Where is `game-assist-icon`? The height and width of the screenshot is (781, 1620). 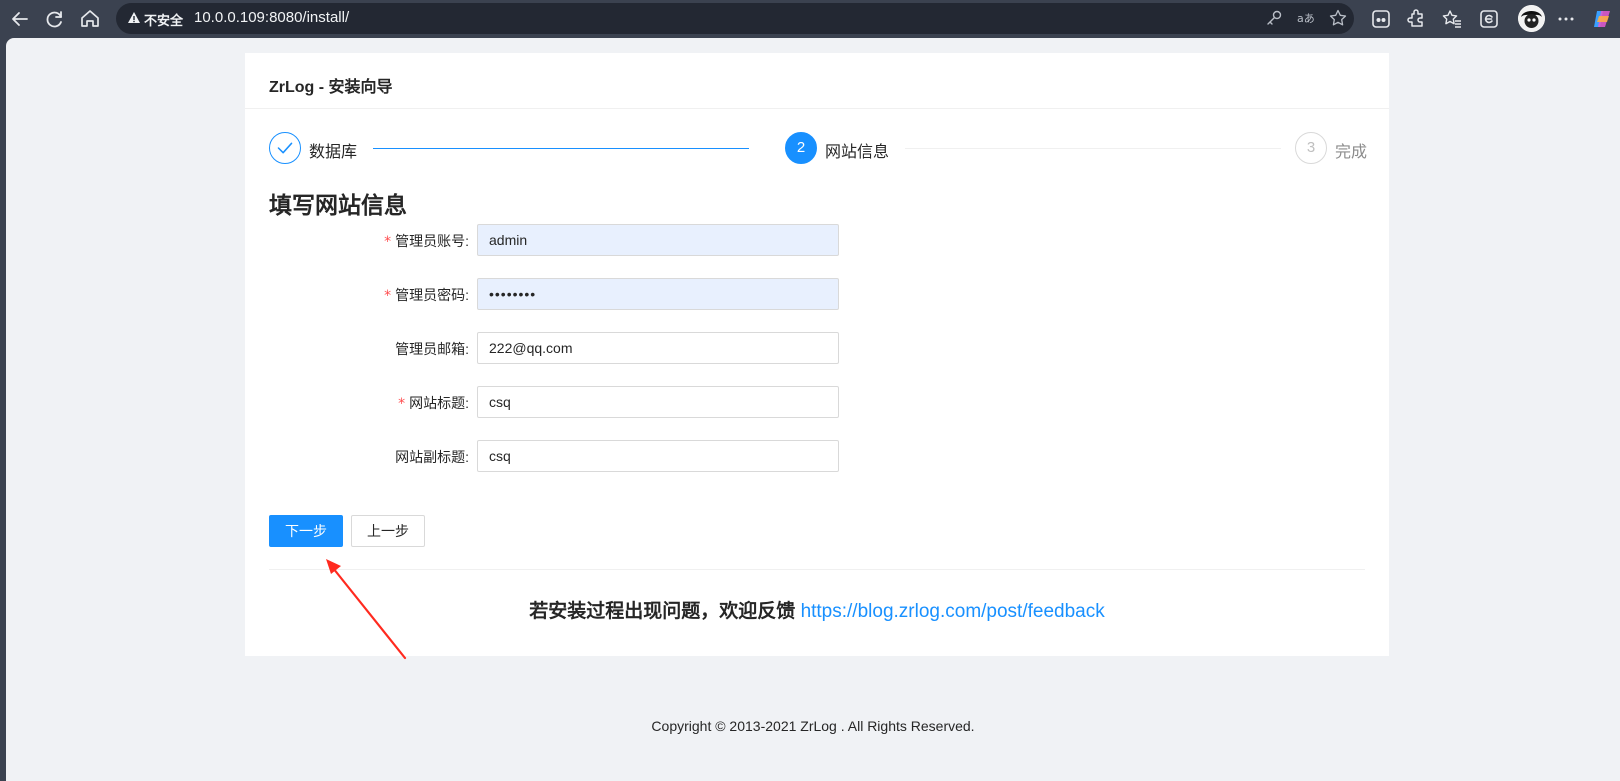 game-assist-icon is located at coordinates (1381, 19).